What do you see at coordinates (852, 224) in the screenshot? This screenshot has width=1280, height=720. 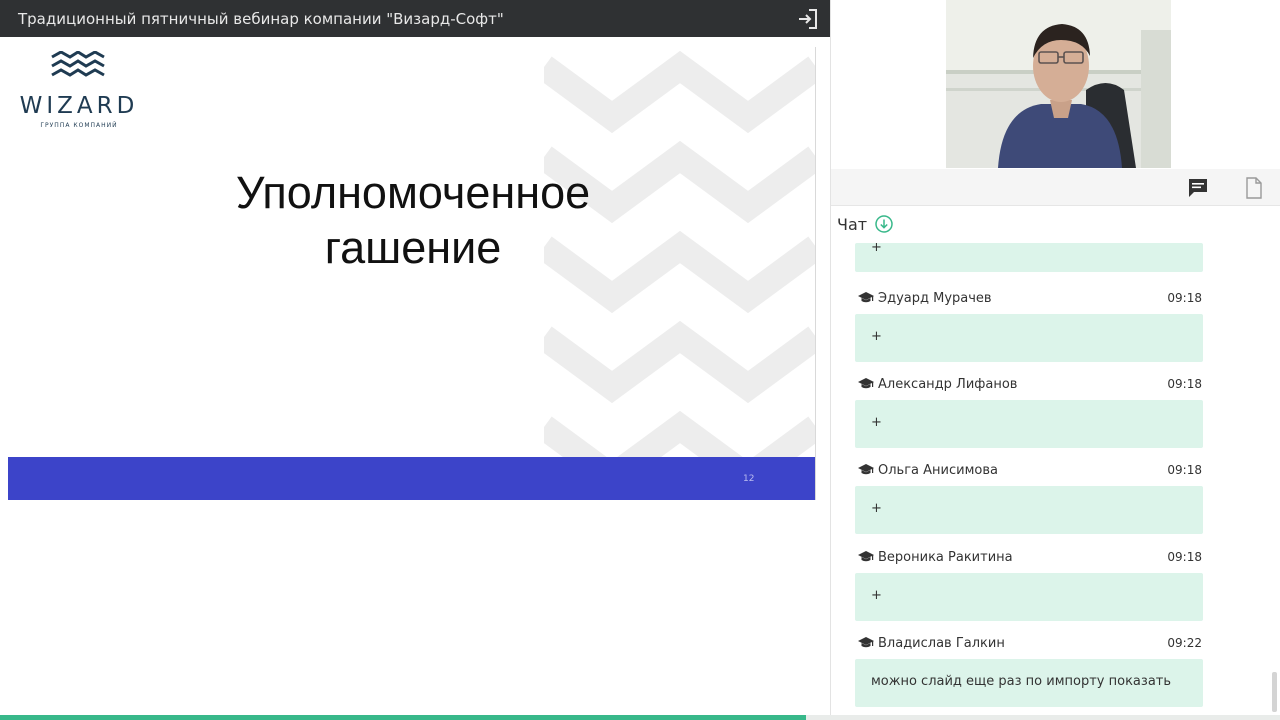 I see `chat-title: Чат` at bounding box center [852, 224].